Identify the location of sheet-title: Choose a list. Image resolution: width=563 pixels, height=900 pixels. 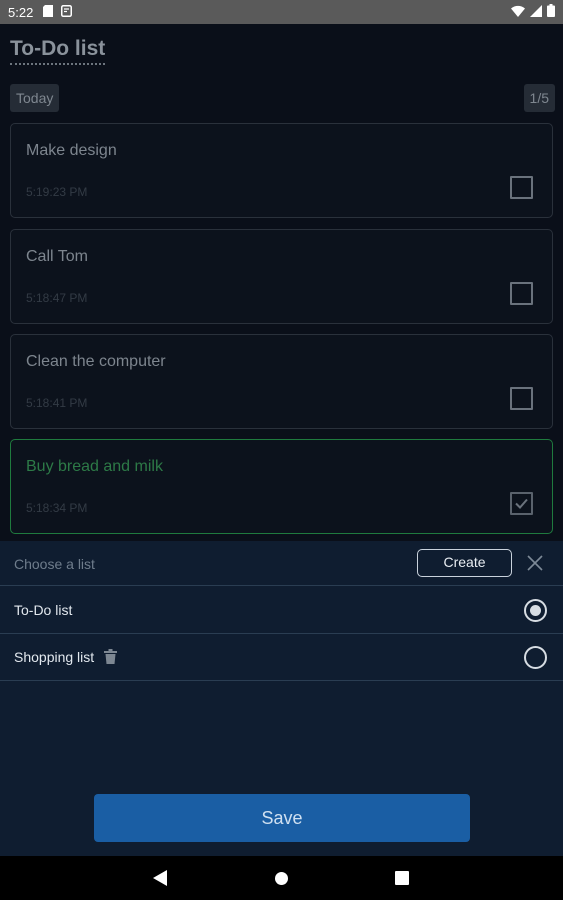
(54, 564).